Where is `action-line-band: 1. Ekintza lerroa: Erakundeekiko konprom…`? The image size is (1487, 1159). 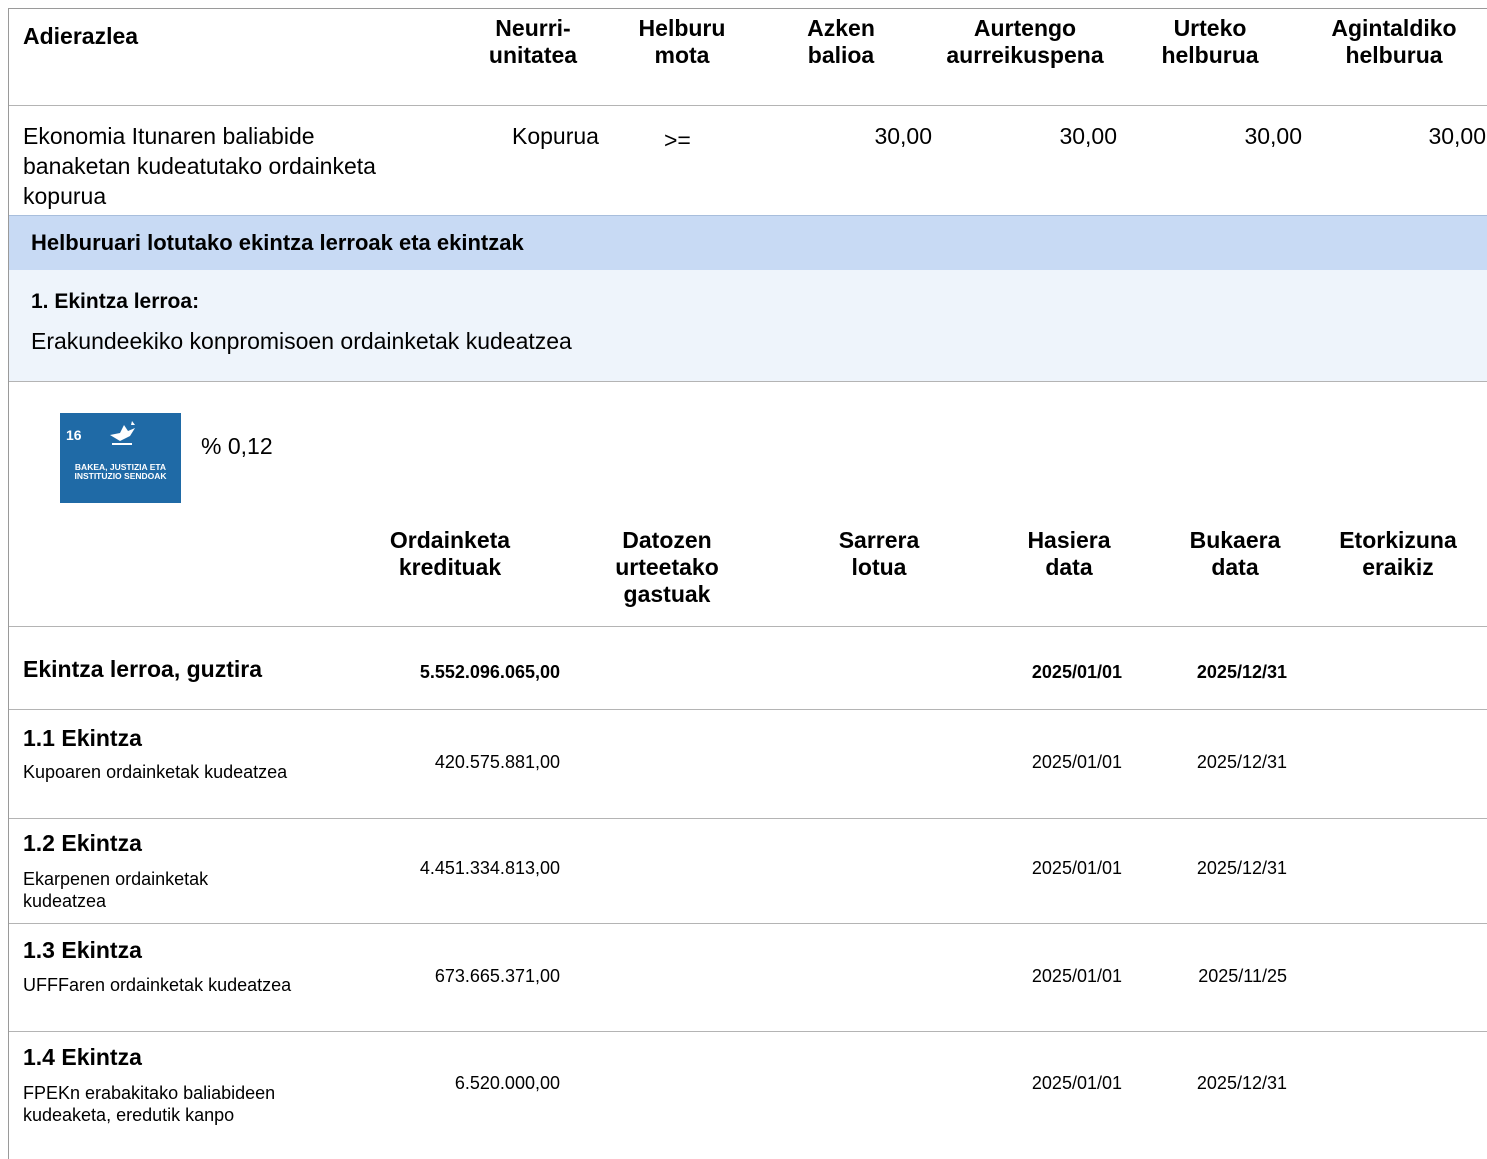
action-line-band: 1. Ekintza lerroa: Erakundeekiko konprom… is located at coordinates (748, 326).